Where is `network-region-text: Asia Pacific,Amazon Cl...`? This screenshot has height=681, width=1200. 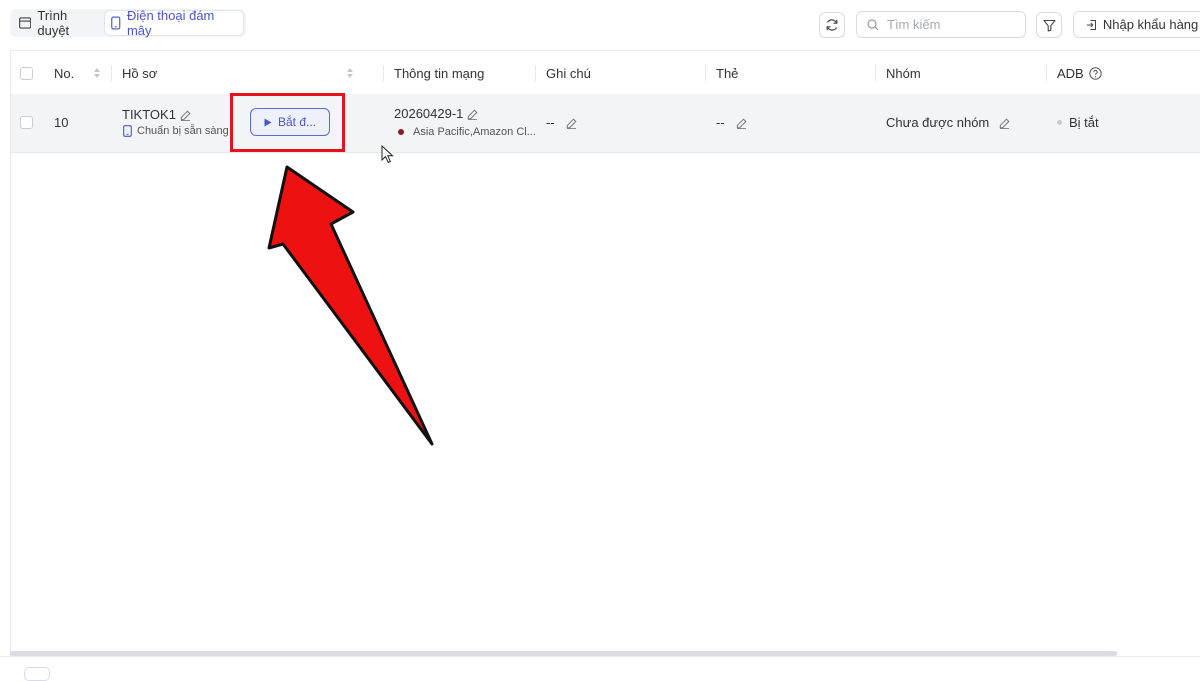 network-region-text: Asia Pacific,Amazon Cl... is located at coordinates (474, 132).